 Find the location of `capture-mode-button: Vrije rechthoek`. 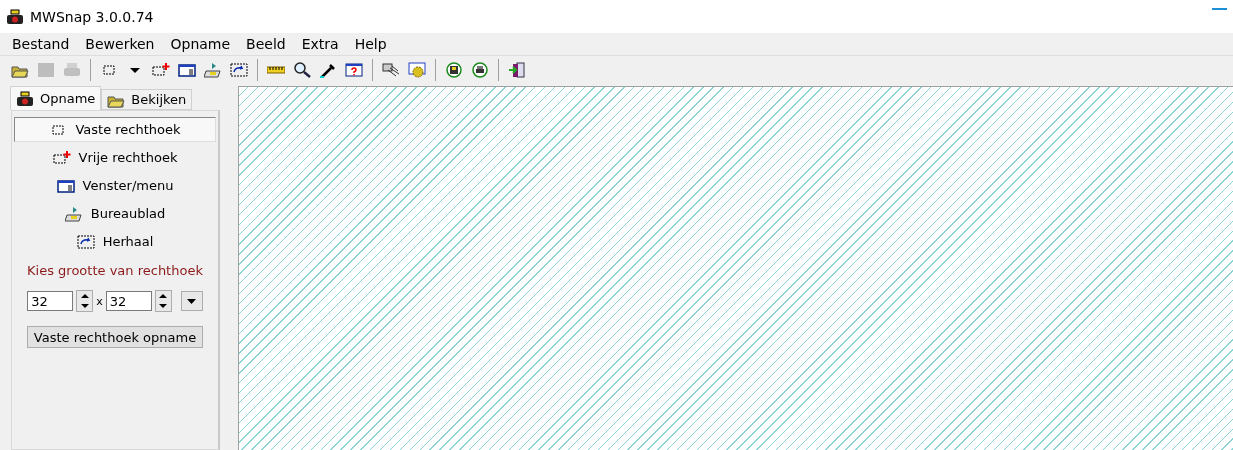

capture-mode-button: Vrije rechthoek is located at coordinates (115, 157).